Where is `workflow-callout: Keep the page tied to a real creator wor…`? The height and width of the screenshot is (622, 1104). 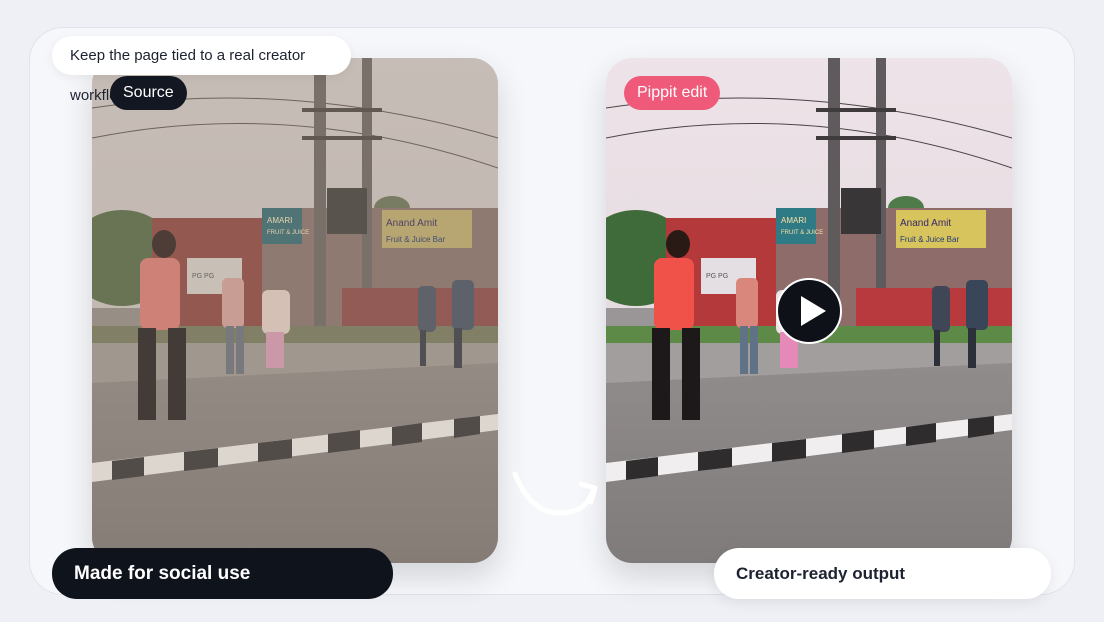
workflow-callout: Keep the page tied to a real creator wor… is located at coordinates (201, 70).